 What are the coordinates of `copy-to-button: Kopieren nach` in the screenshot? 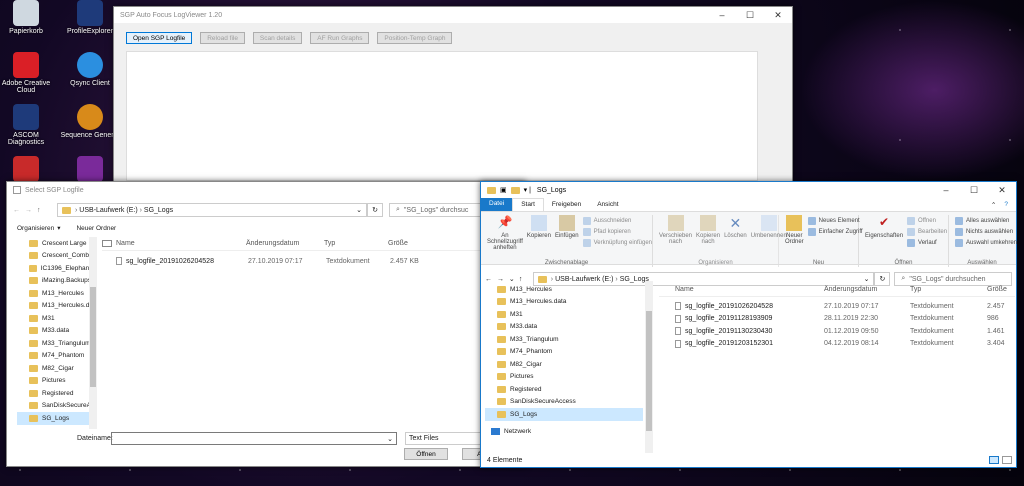 It's located at (708, 230).